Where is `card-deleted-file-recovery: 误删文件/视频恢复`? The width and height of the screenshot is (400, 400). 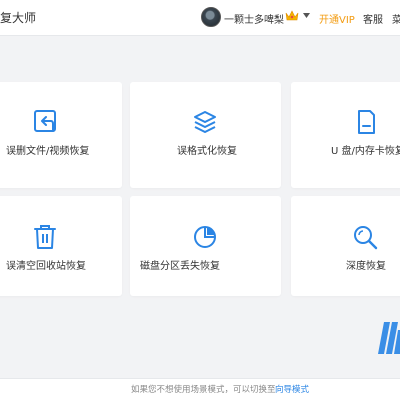
card-deleted-file-recovery: 误删文件/视频恢复 is located at coordinates (61, 135).